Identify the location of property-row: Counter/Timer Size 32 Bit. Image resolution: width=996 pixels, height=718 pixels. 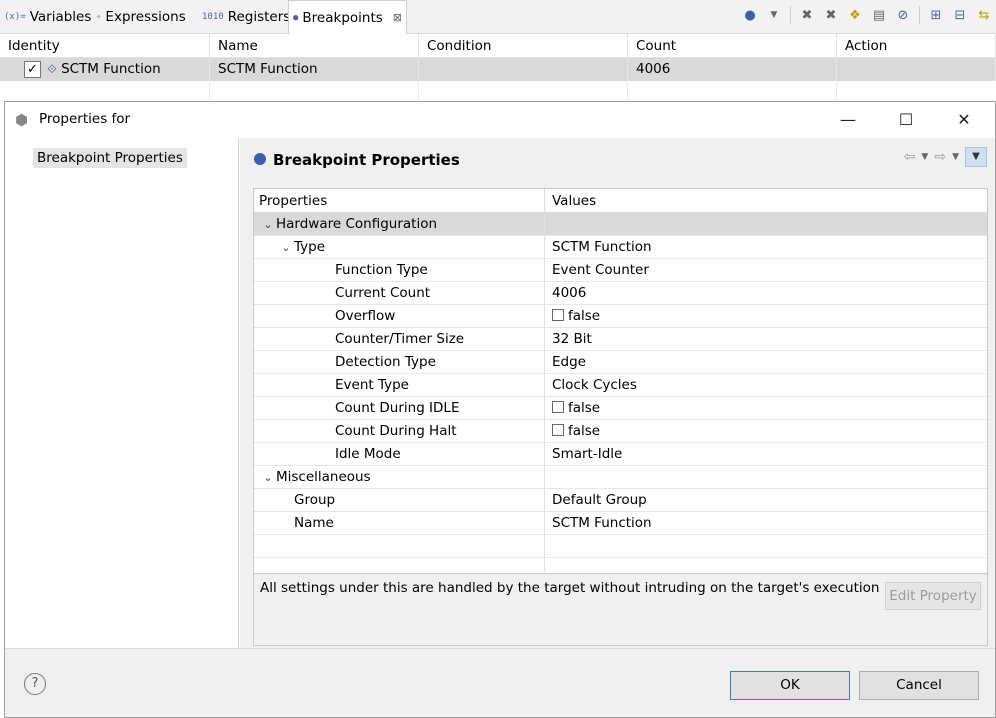
(620, 339).